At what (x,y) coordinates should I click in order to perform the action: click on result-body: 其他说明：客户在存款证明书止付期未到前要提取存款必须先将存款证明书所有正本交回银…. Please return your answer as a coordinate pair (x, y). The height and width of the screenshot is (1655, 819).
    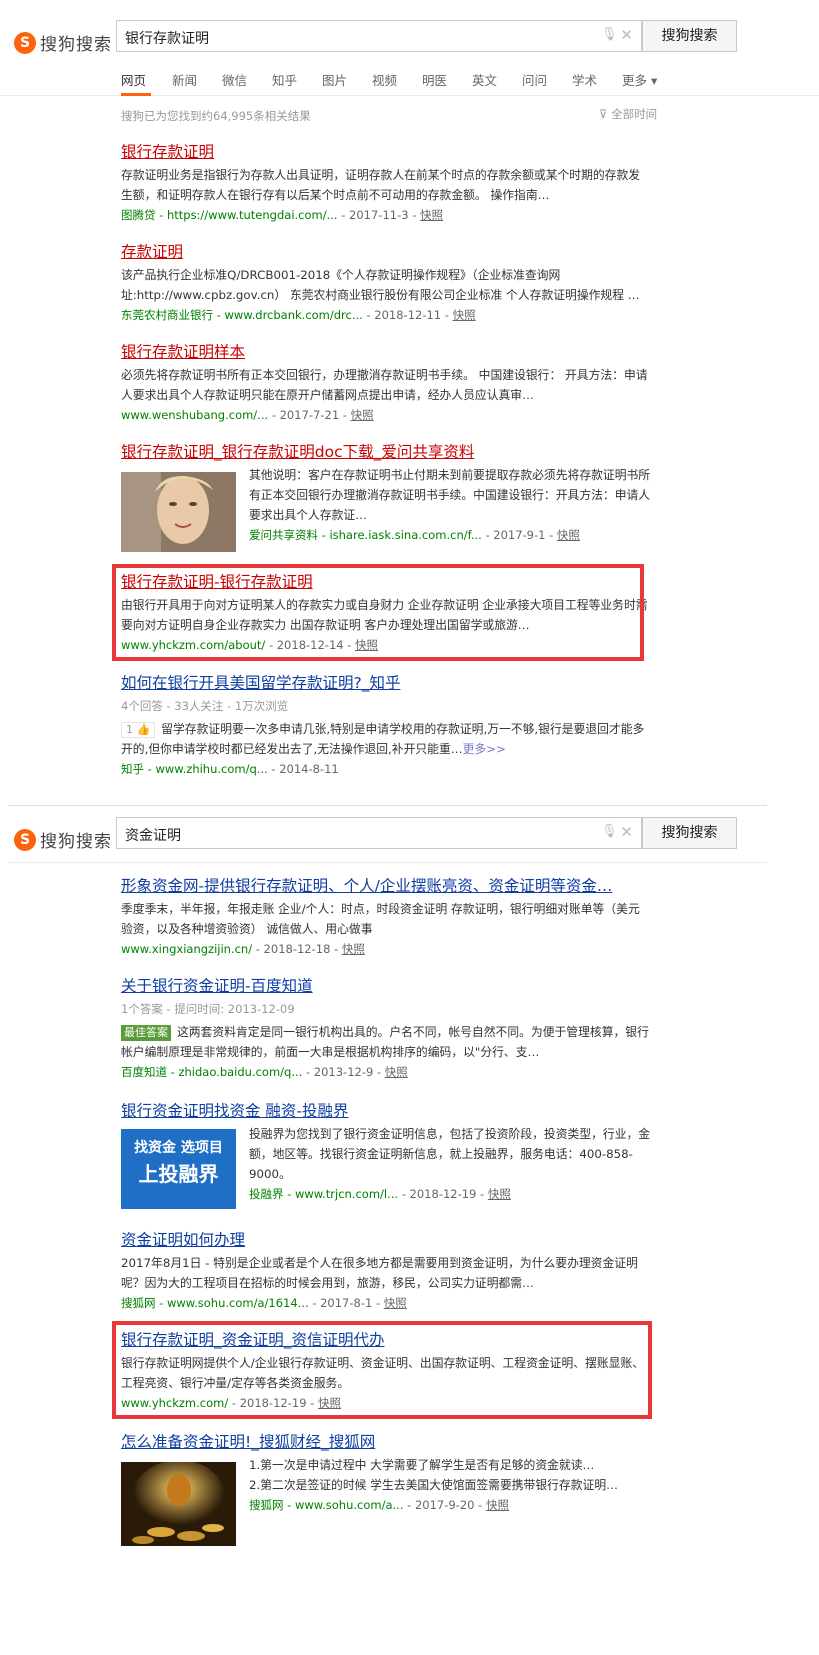
    Looking at the image, I should click on (450, 505).